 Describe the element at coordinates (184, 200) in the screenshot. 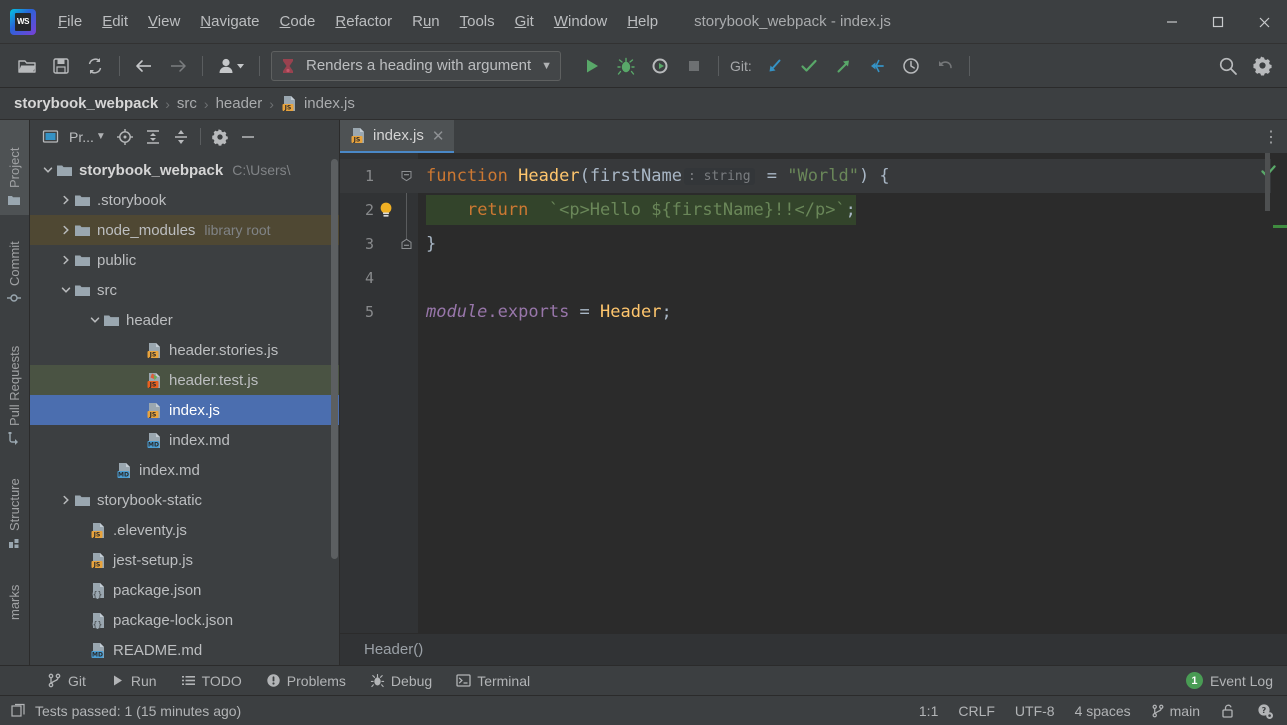

I see `tree-row-storybook: .storybook` at that location.